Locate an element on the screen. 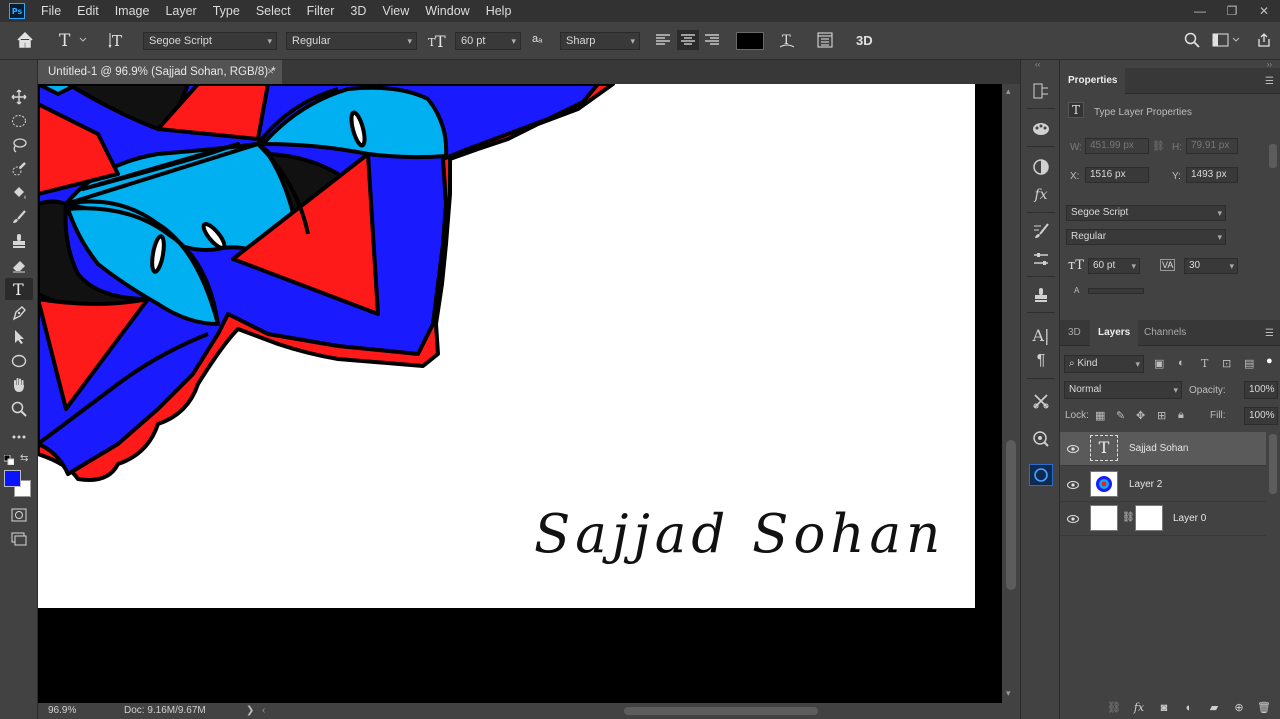 The image size is (1280, 719). height-field: 79.91 px is located at coordinates (1212, 146).